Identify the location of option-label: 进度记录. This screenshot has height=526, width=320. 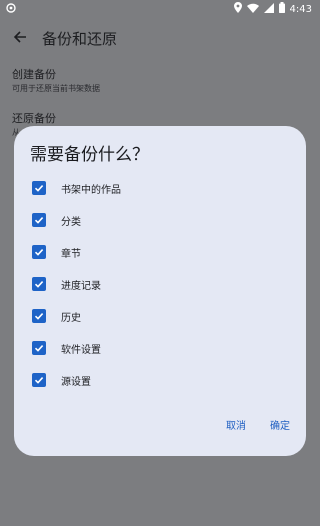
(81, 286).